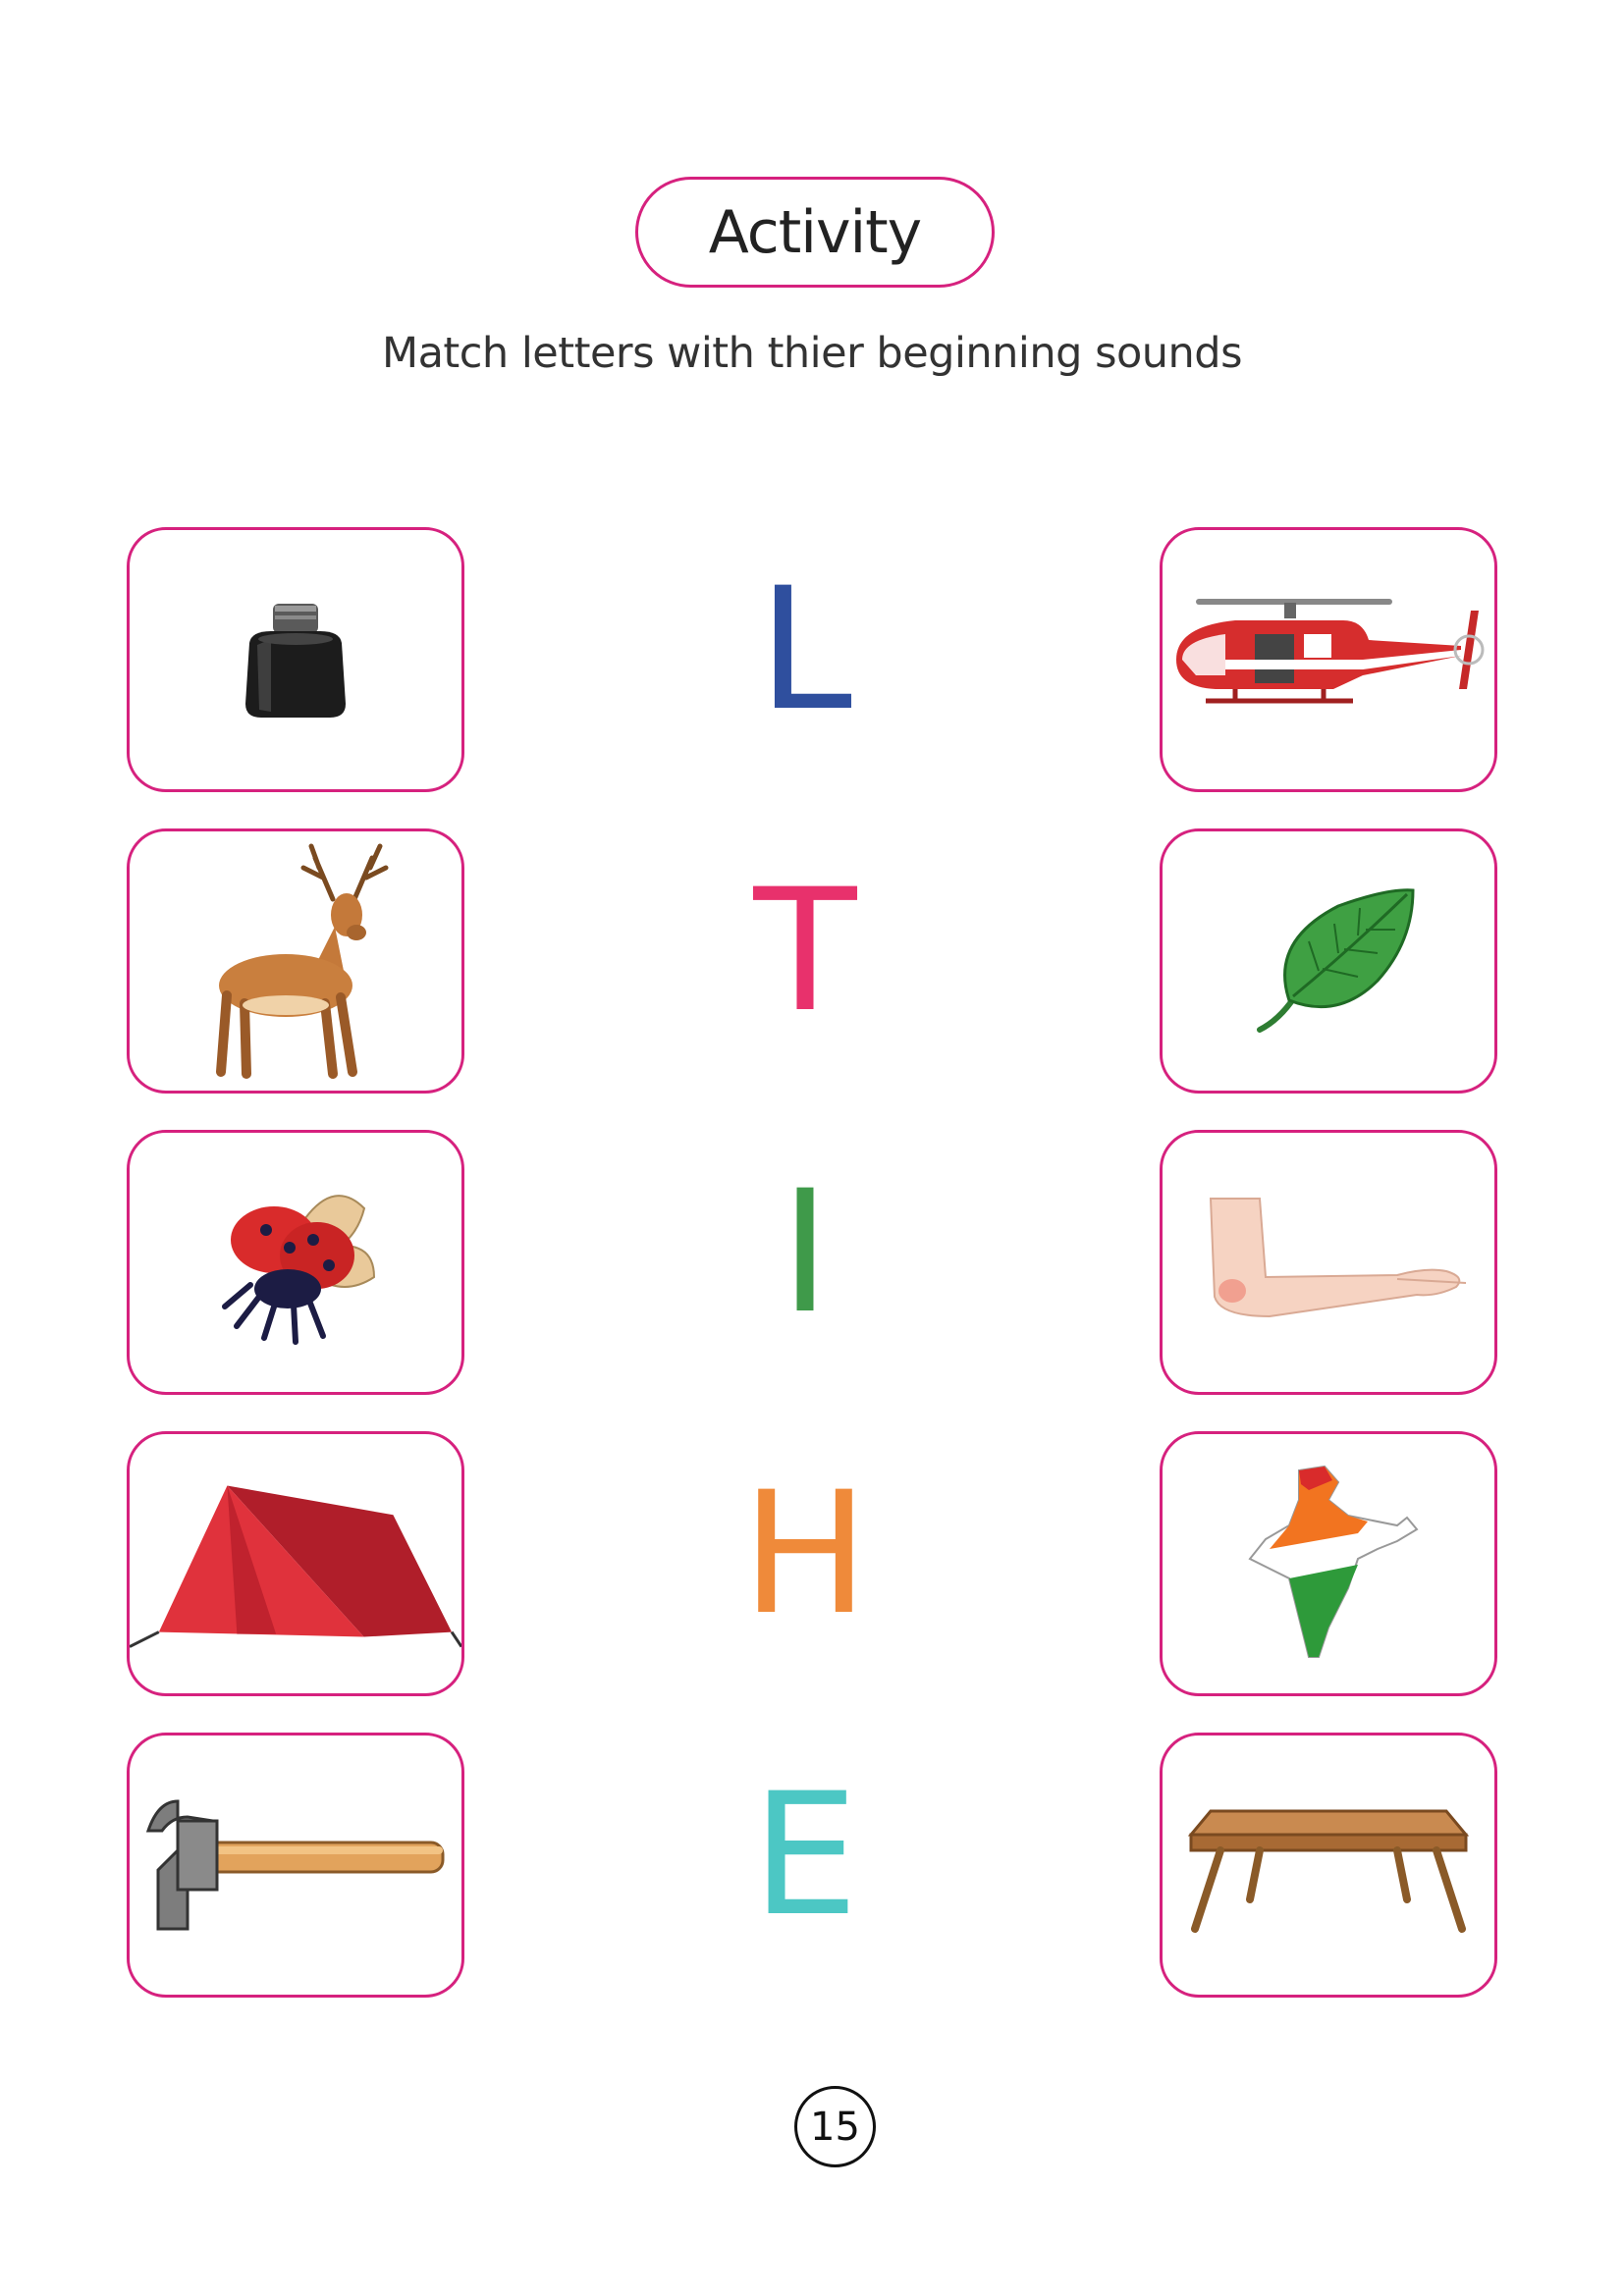  I want to click on insect-icon, so click(299, 1270).